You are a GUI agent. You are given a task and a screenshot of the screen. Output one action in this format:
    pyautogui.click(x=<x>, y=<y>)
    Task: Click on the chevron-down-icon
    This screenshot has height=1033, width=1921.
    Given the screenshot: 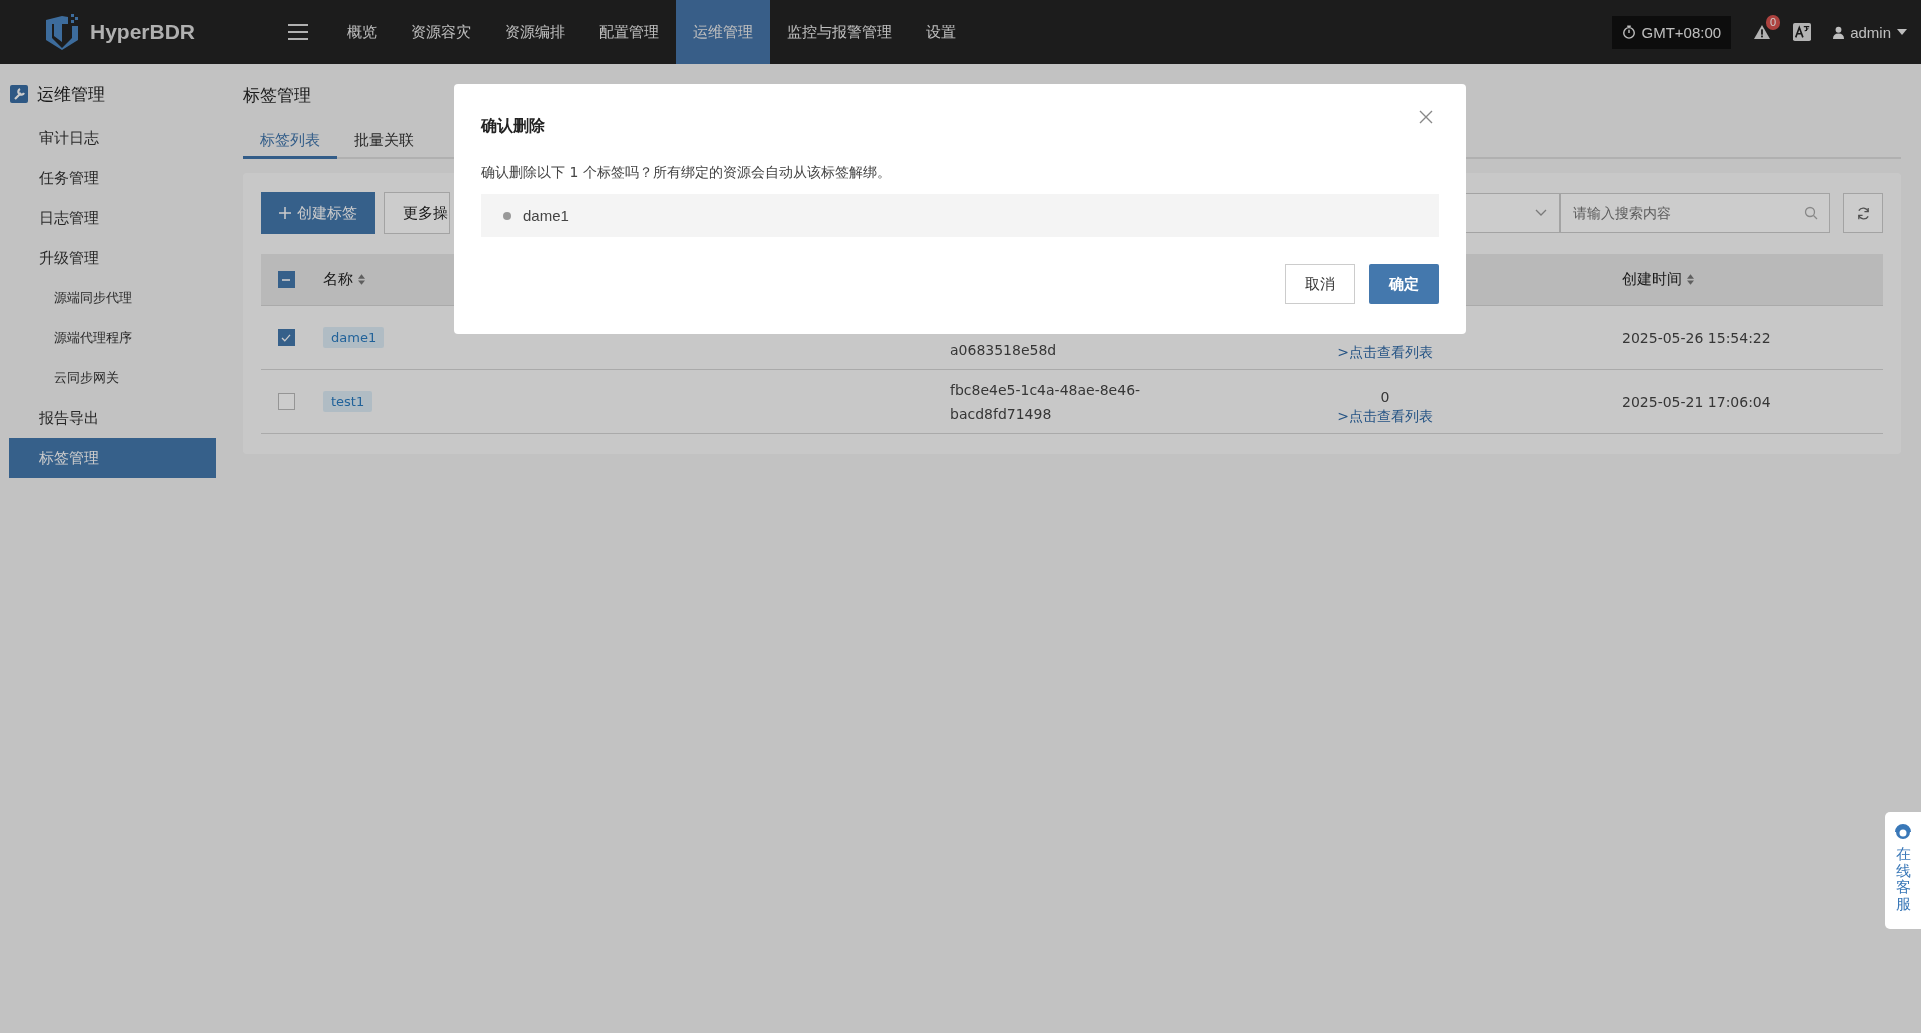 What is the action you would take?
    pyautogui.click(x=1541, y=213)
    